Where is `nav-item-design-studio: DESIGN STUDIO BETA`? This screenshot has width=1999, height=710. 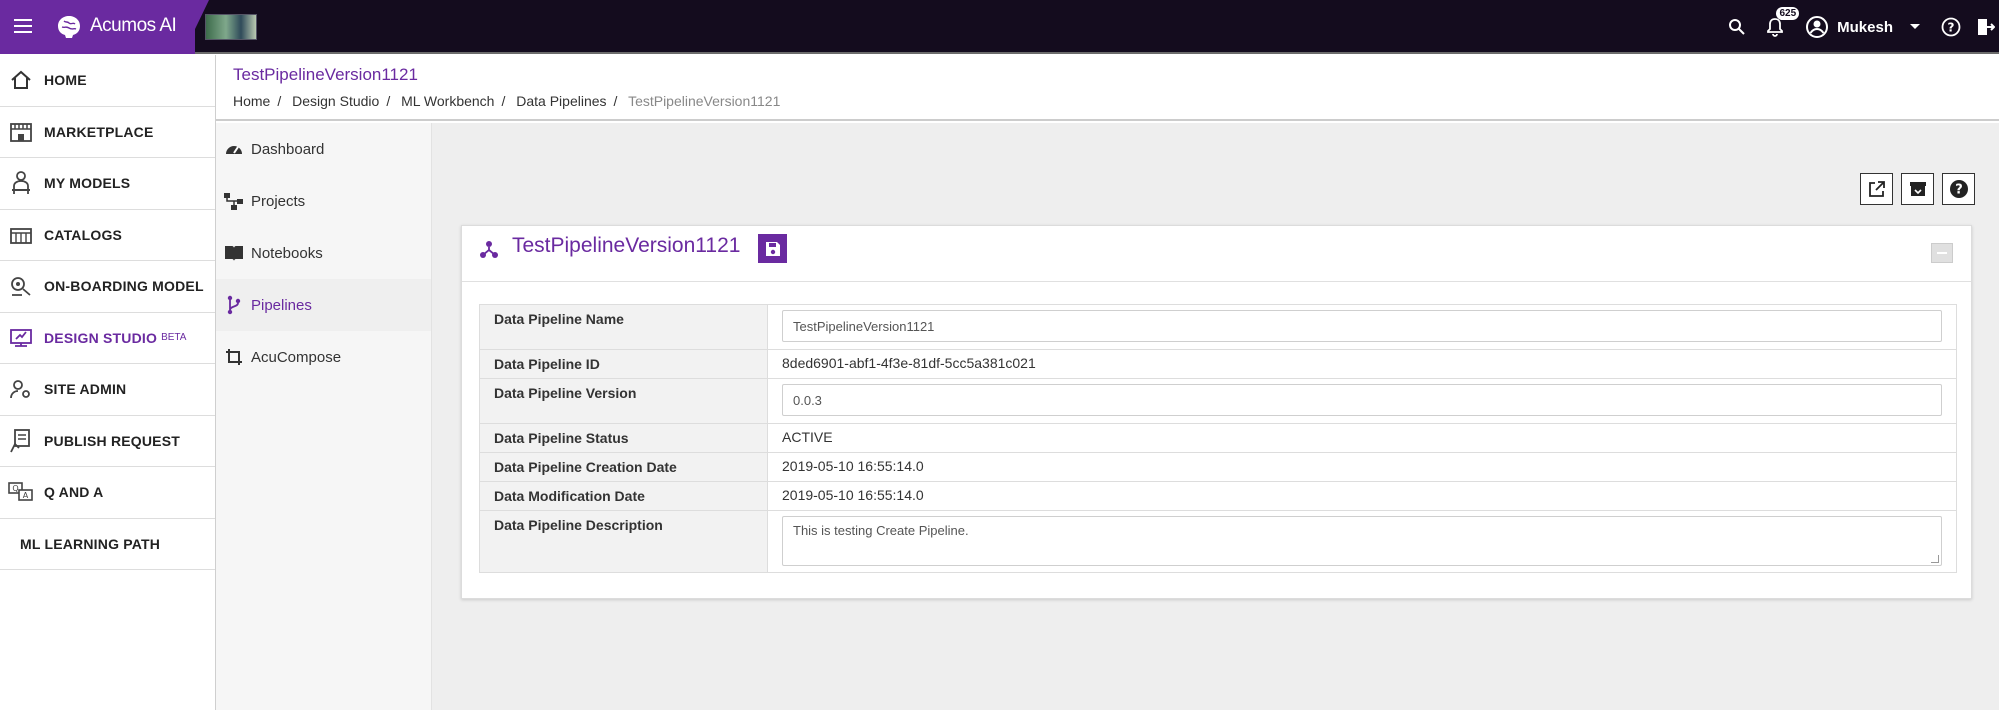 nav-item-design-studio: DESIGN STUDIO BETA is located at coordinates (107, 338).